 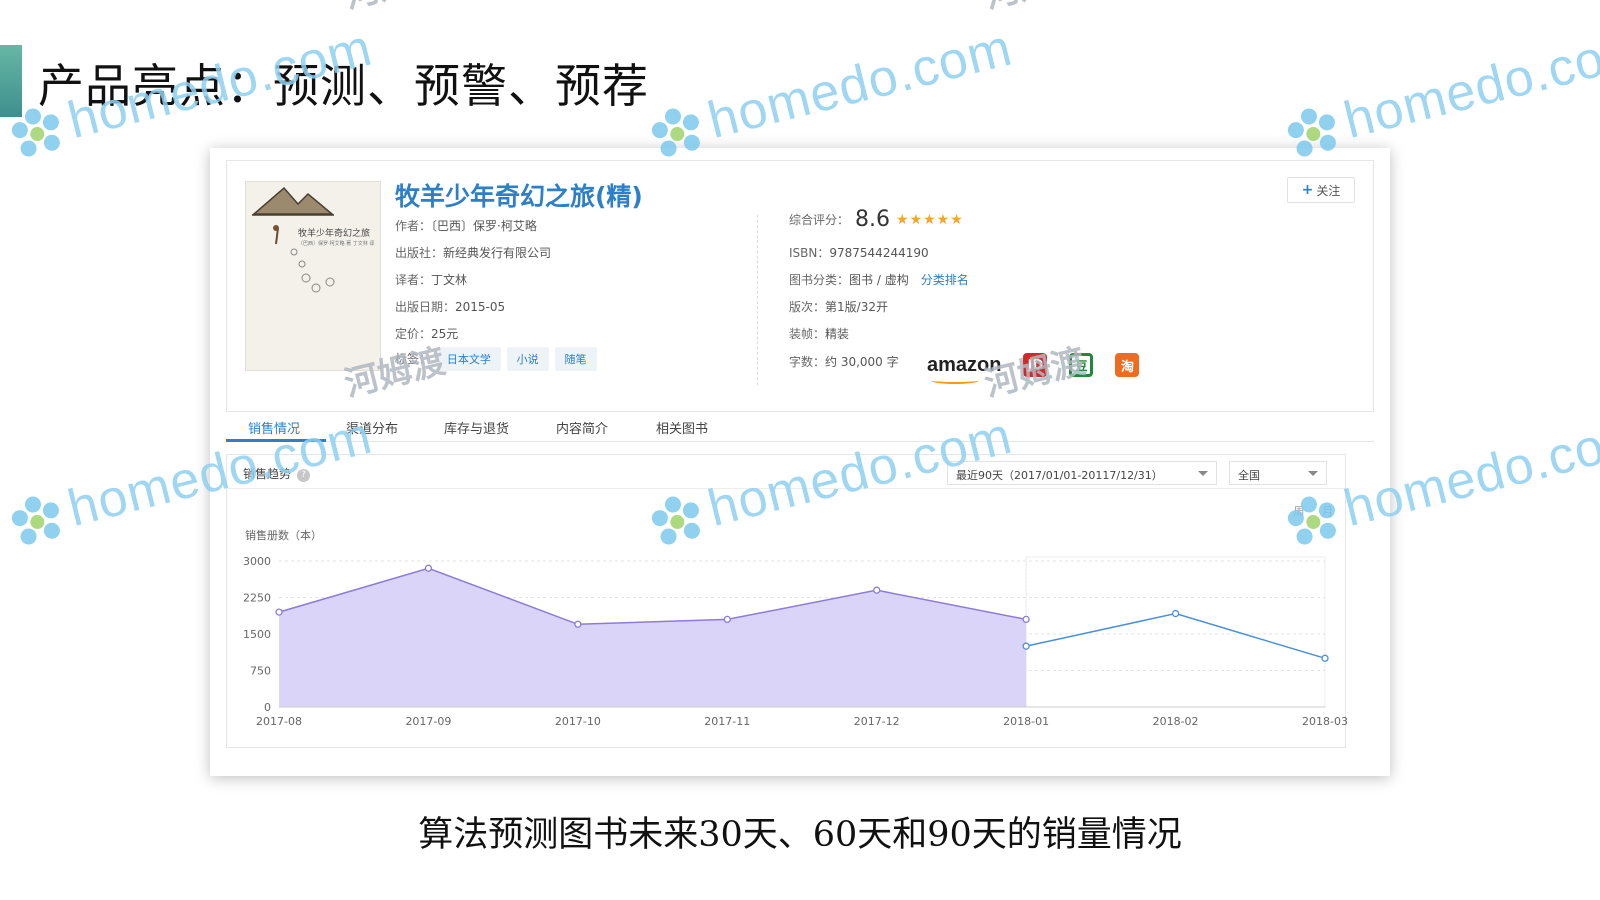 I want to click on meta-edition: 版次：第1版/32开, so click(x=838, y=306).